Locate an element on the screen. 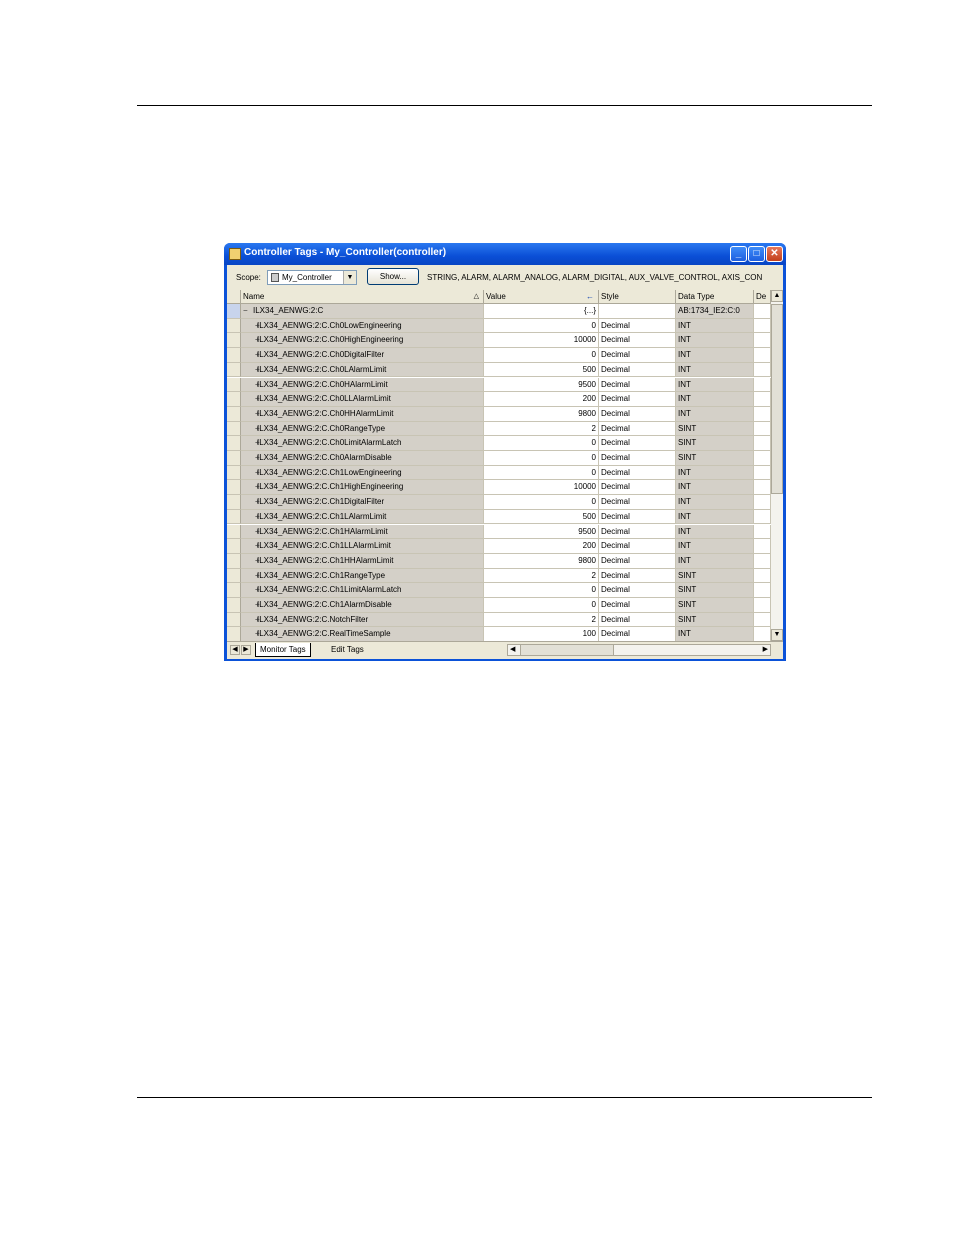 The width and height of the screenshot is (954, 1235). tag-name-cell: + ILX34_AENWG:2:C.Ch0LLAlarmLimit is located at coordinates (362, 399).